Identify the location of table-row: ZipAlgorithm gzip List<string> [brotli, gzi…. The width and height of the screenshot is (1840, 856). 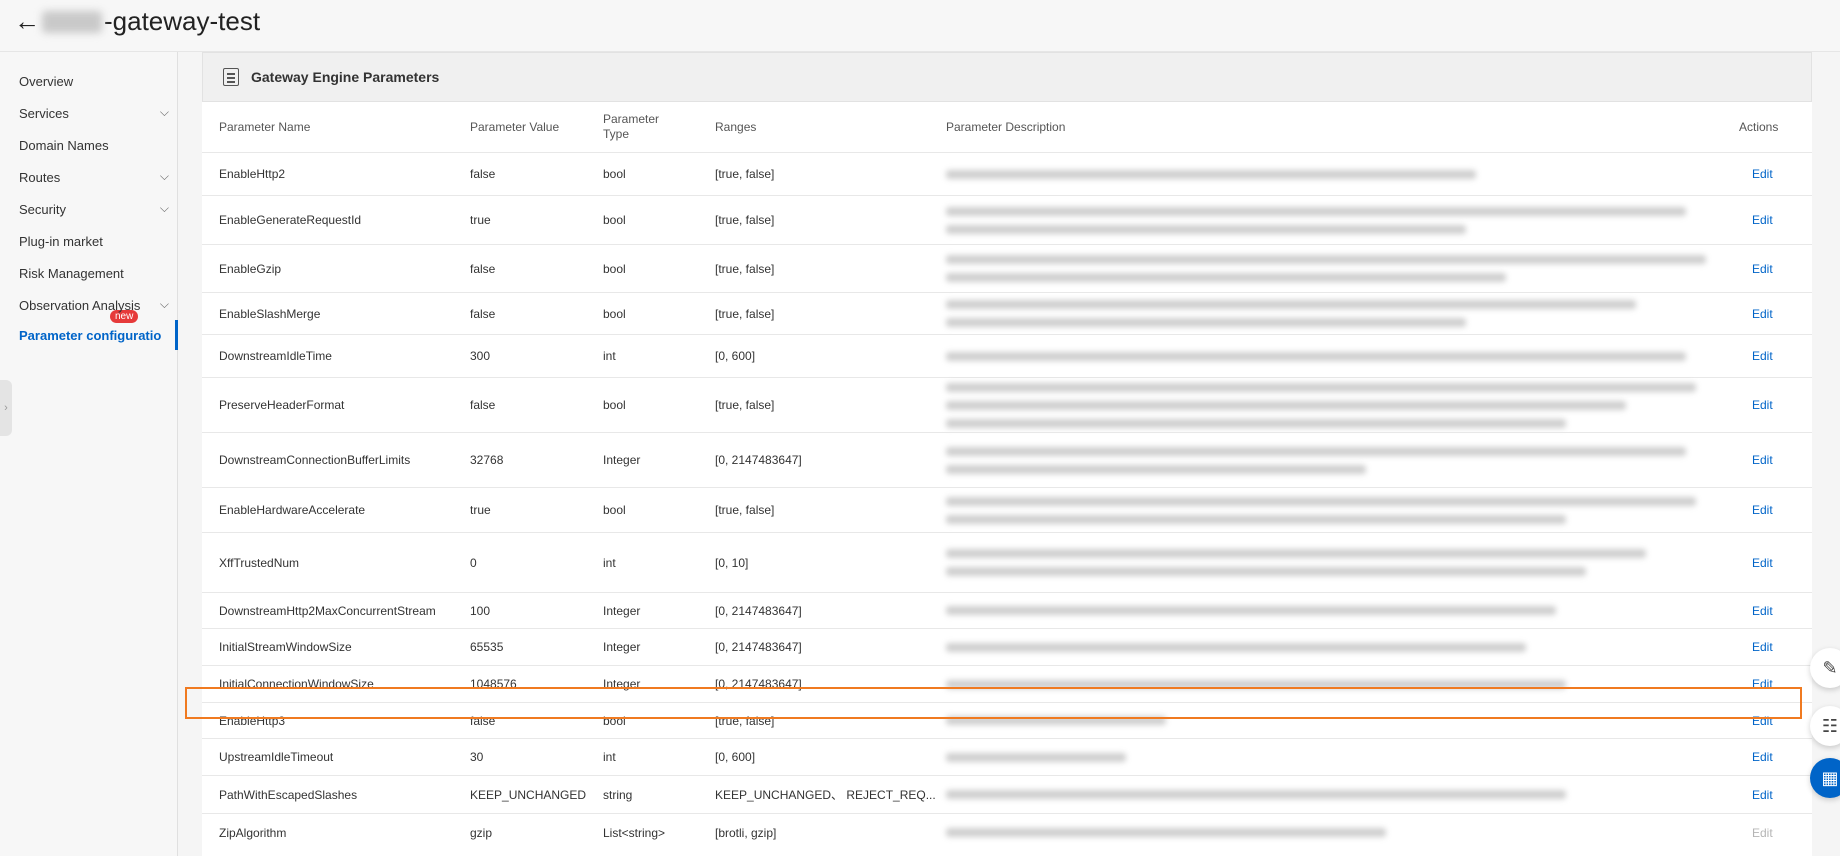
(1007, 832).